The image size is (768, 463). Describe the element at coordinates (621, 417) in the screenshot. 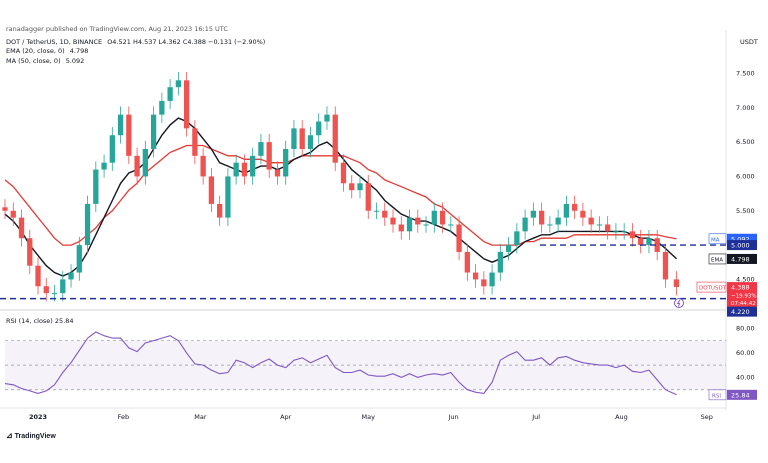

I see `time-tick-label: Aug` at that location.